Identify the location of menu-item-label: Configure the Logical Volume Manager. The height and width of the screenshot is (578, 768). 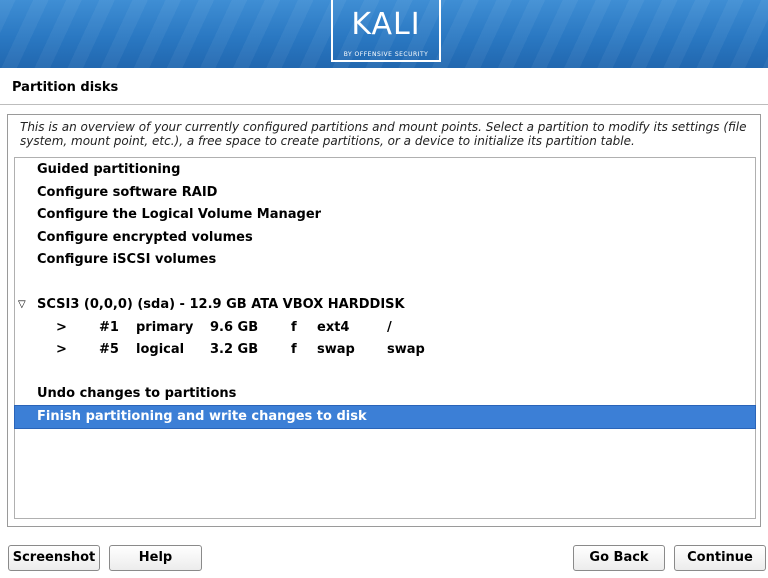
(179, 214).